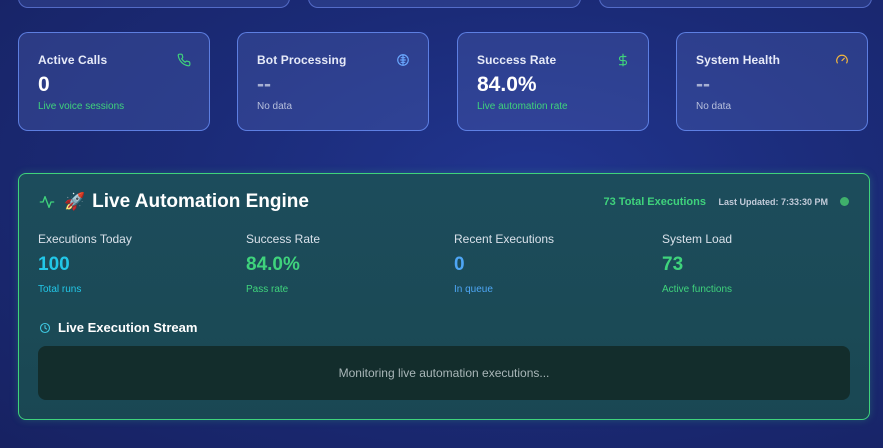  What do you see at coordinates (773, 202) in the screenshot?
I see `last-updated-text: Last Updated: 7:33:30 PM` at bounding box center [773, 202].